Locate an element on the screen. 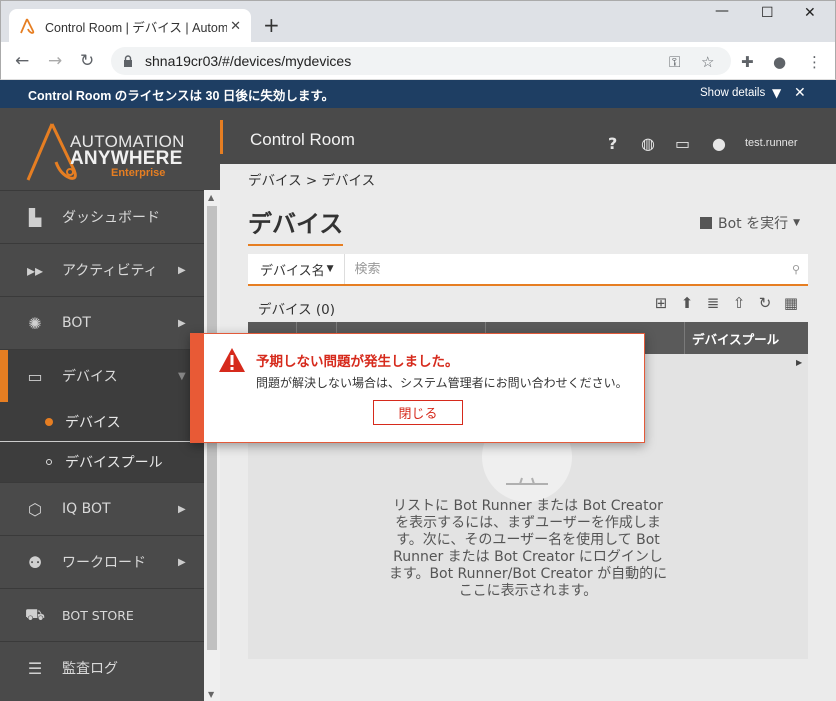  sidebar-item-audit-log: ☰ 監査ログ is located at coordinates (102, 667).